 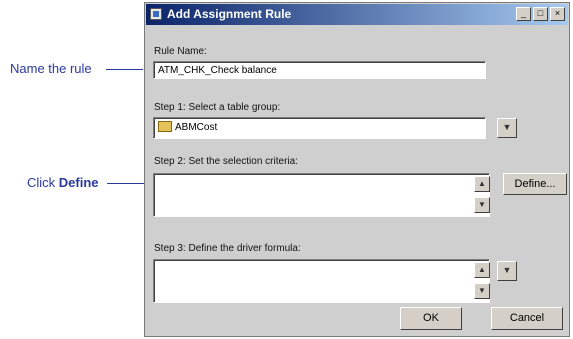 I want to click on cancel-button: Cancel, so click(x=527, y=318).